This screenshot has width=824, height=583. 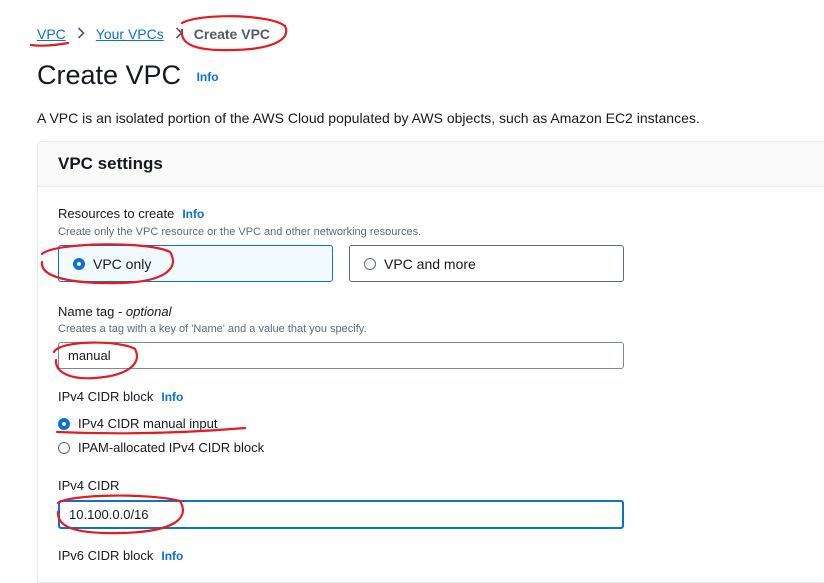 I want to click on ipv4-cidr-label-text: IPv4 CIDR, so click(x=89, y=485).